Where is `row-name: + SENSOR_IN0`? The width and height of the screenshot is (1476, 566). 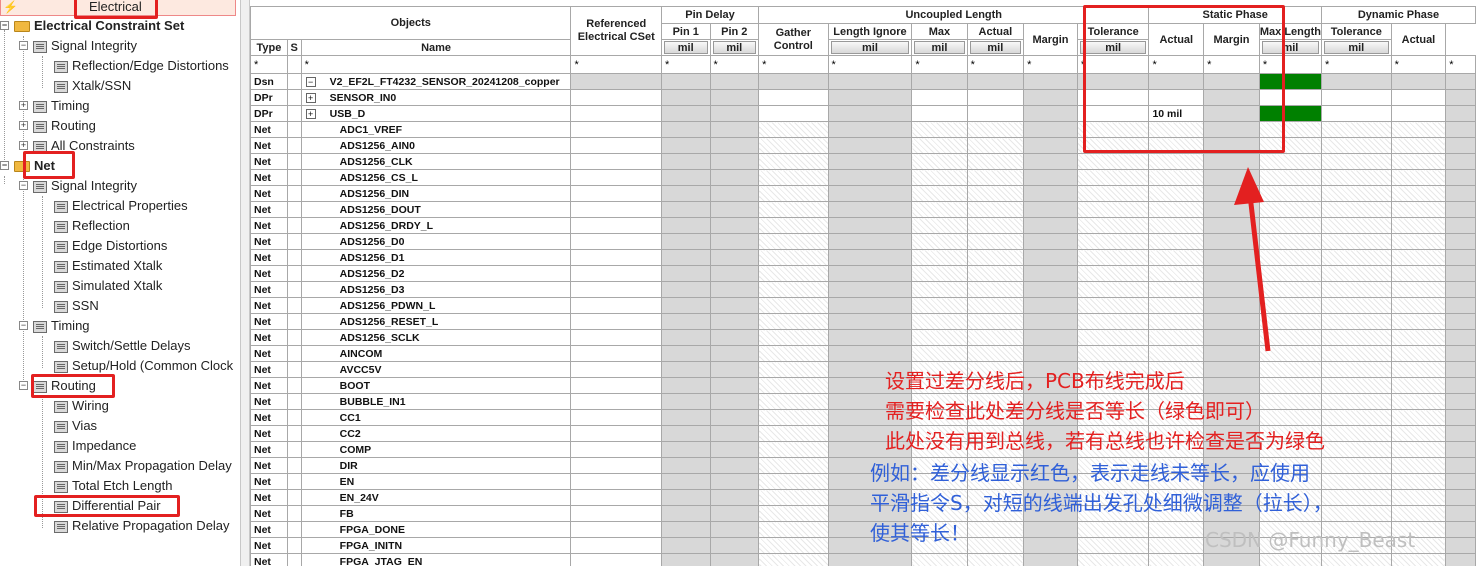 row-name: + SENSOR_IN0 is located at coordinates (436, 97).